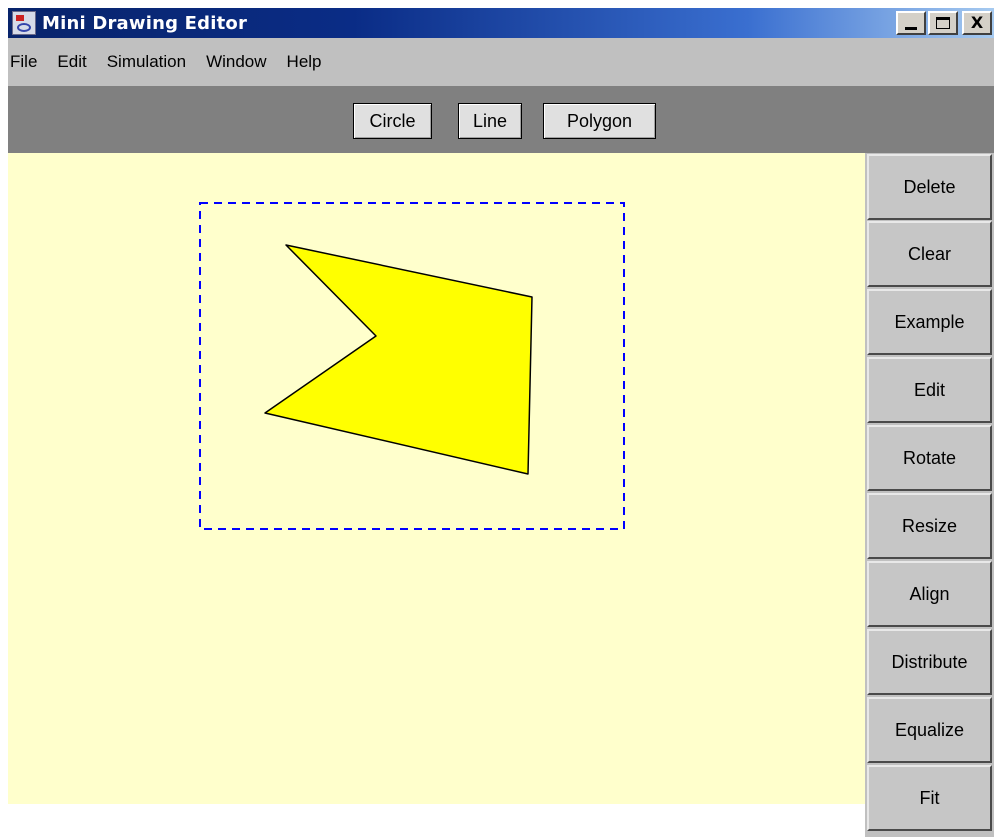 The image size is (994, 837). I want to click on close-button: X, so click(977, 23).